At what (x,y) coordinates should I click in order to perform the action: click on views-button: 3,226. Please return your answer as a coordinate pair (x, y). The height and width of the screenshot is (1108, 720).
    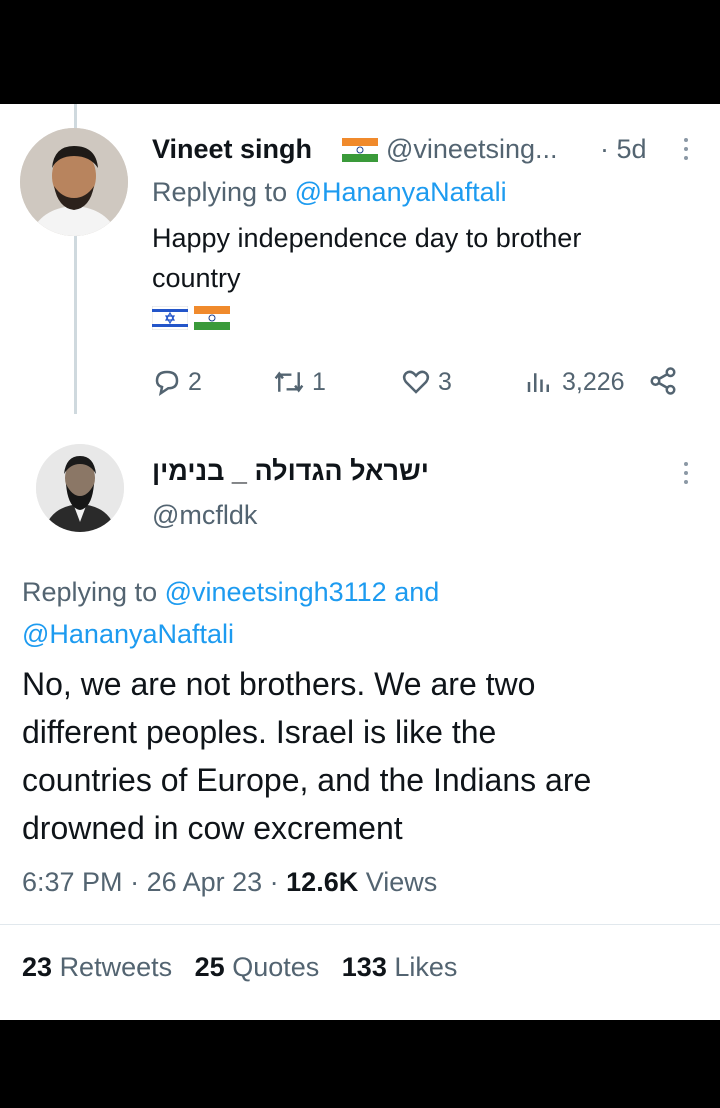
    Looking at the image, I should click on (573, 382).